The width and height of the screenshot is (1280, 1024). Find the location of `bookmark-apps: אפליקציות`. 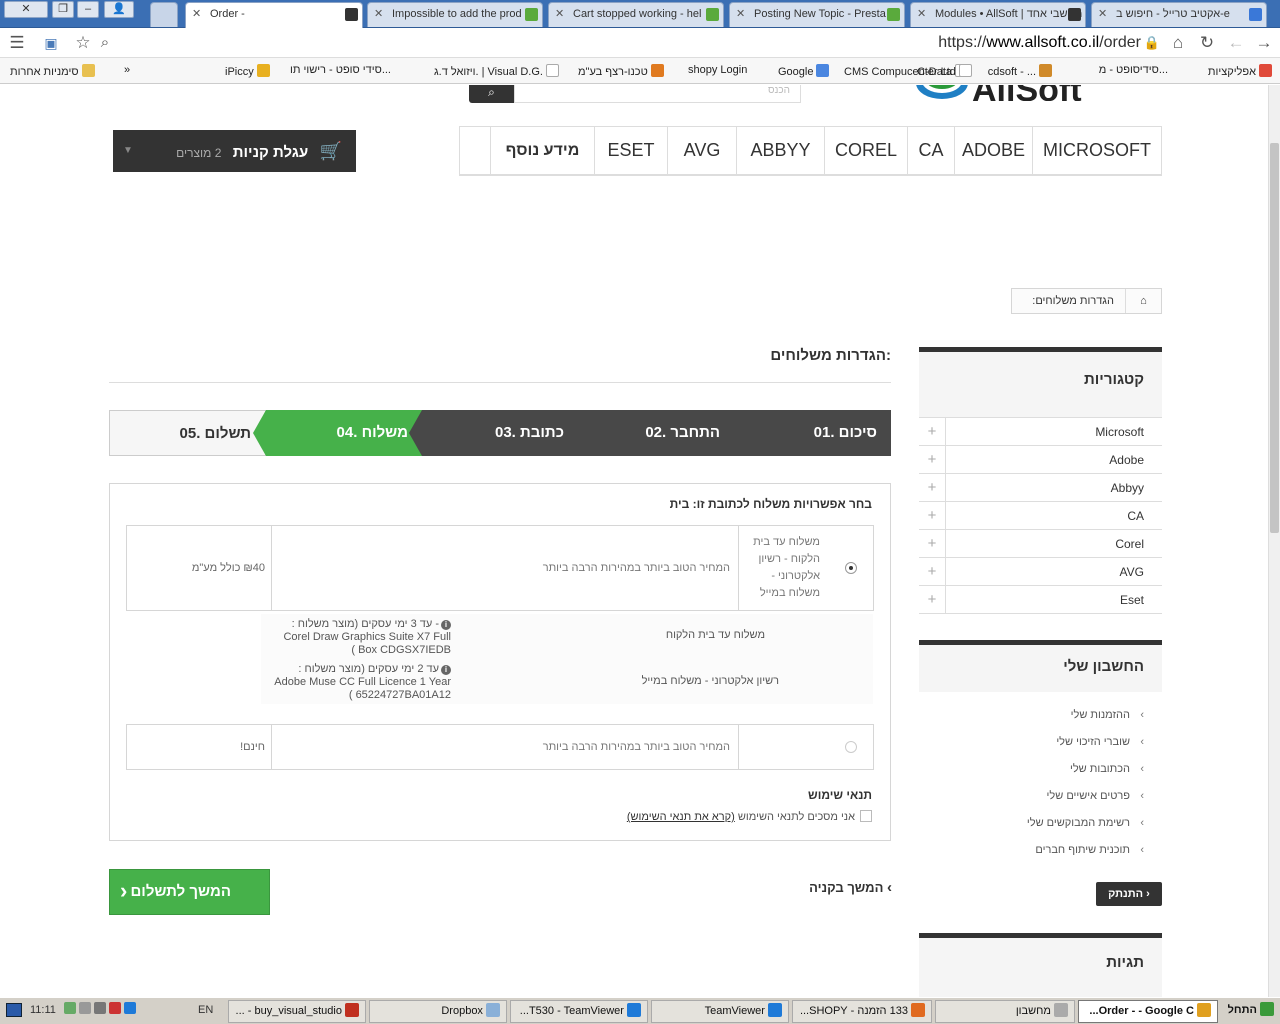

bookmark-apps: אפליקציות is located at coordinates (1240, 71).